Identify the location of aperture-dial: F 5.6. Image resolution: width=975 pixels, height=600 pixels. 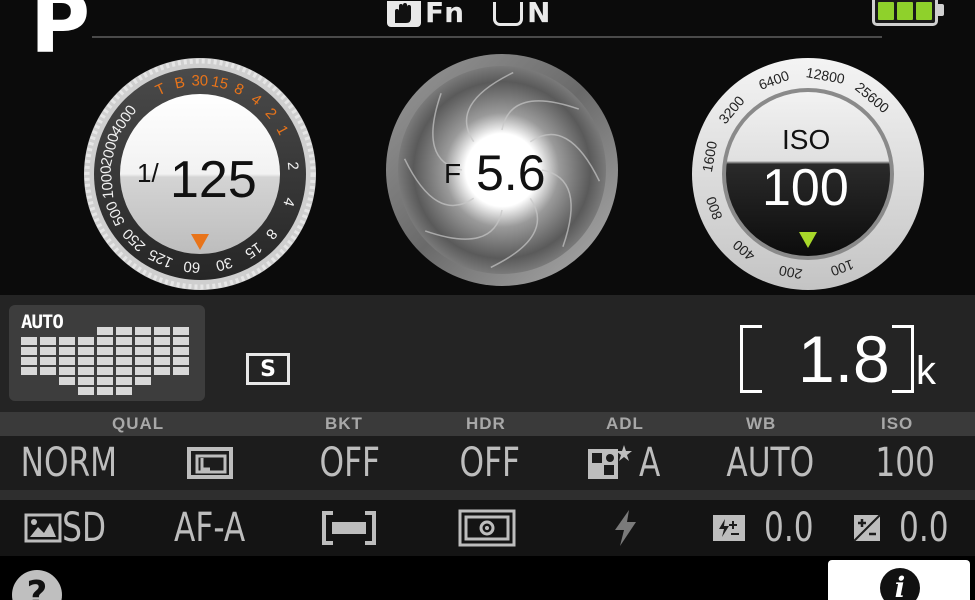
(502, 170).